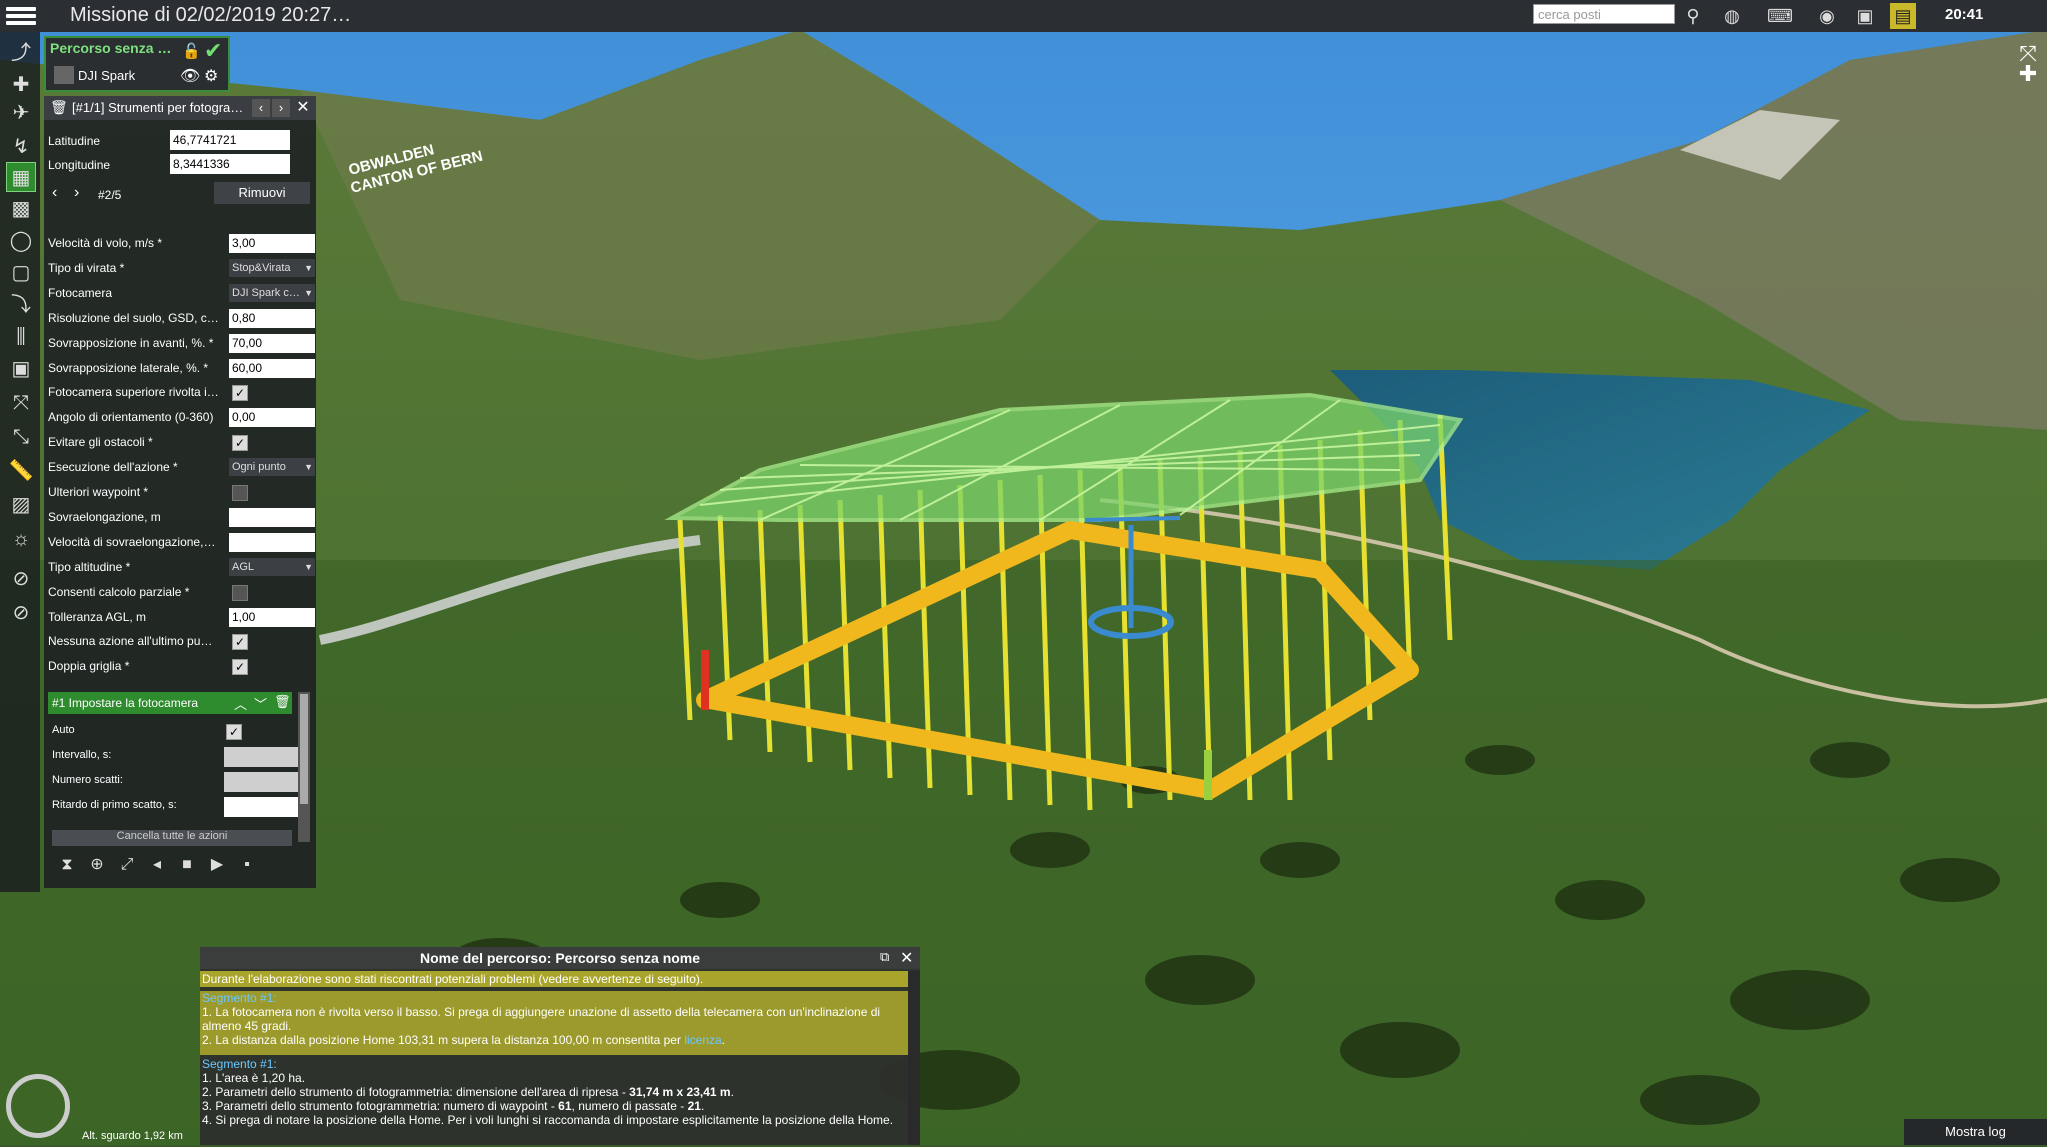 This screenshot has height=1147, width=2047. What do you see at coordinates (176, 806) in the screenshot?
I see `action-param-row: Ritardo di primo scatto, s:` at bounding box center [176, 806].